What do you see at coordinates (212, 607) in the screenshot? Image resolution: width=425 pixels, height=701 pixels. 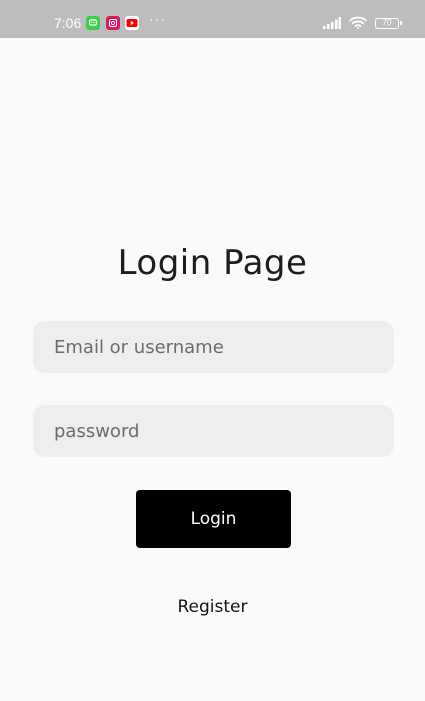 I see `register-link: Register` at bounding box center [212, 607].